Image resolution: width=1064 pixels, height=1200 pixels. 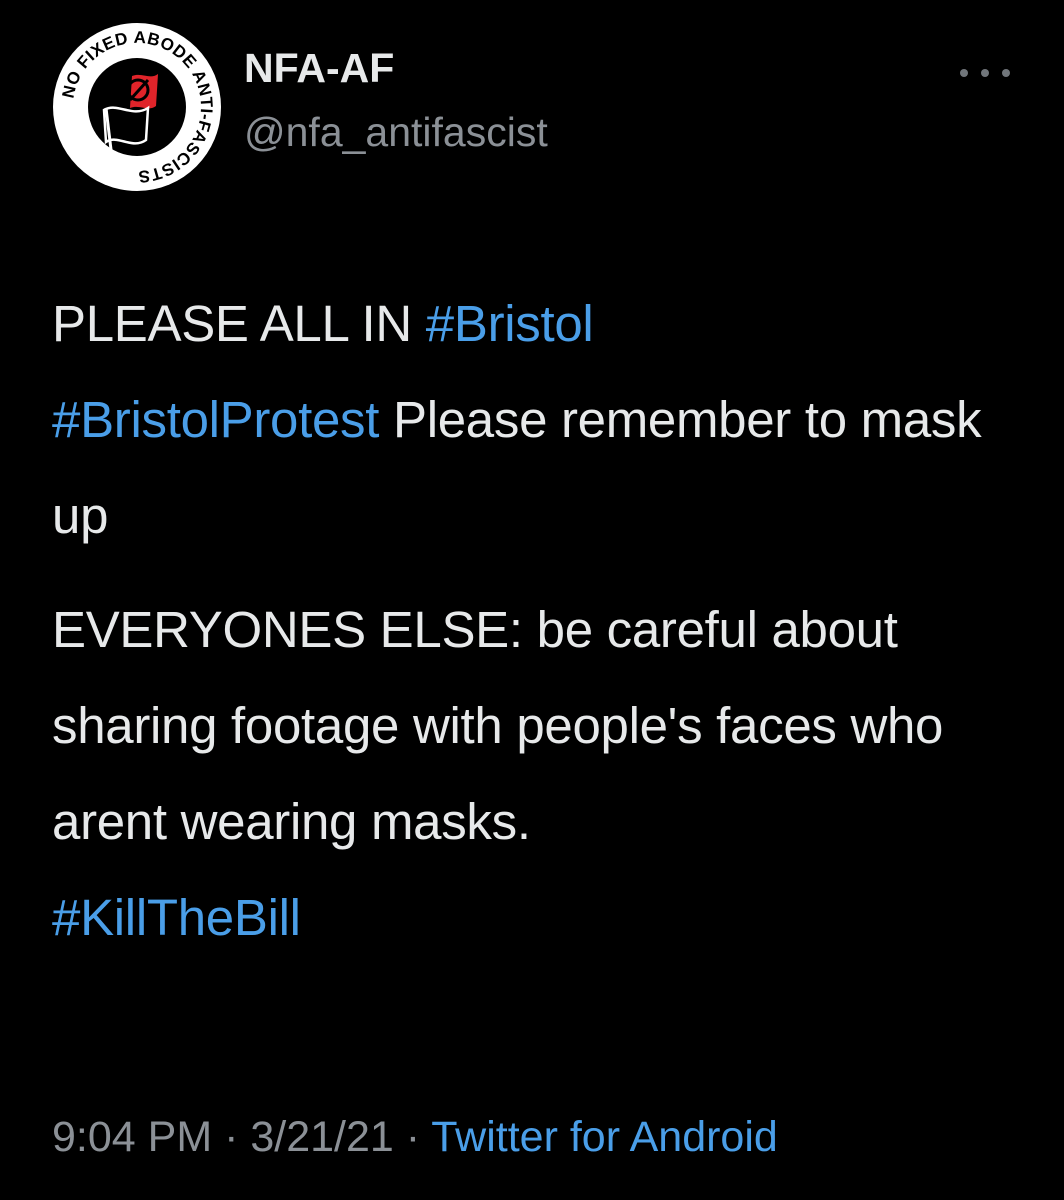 I want to click on more-icon, so click(x=964, y=73).